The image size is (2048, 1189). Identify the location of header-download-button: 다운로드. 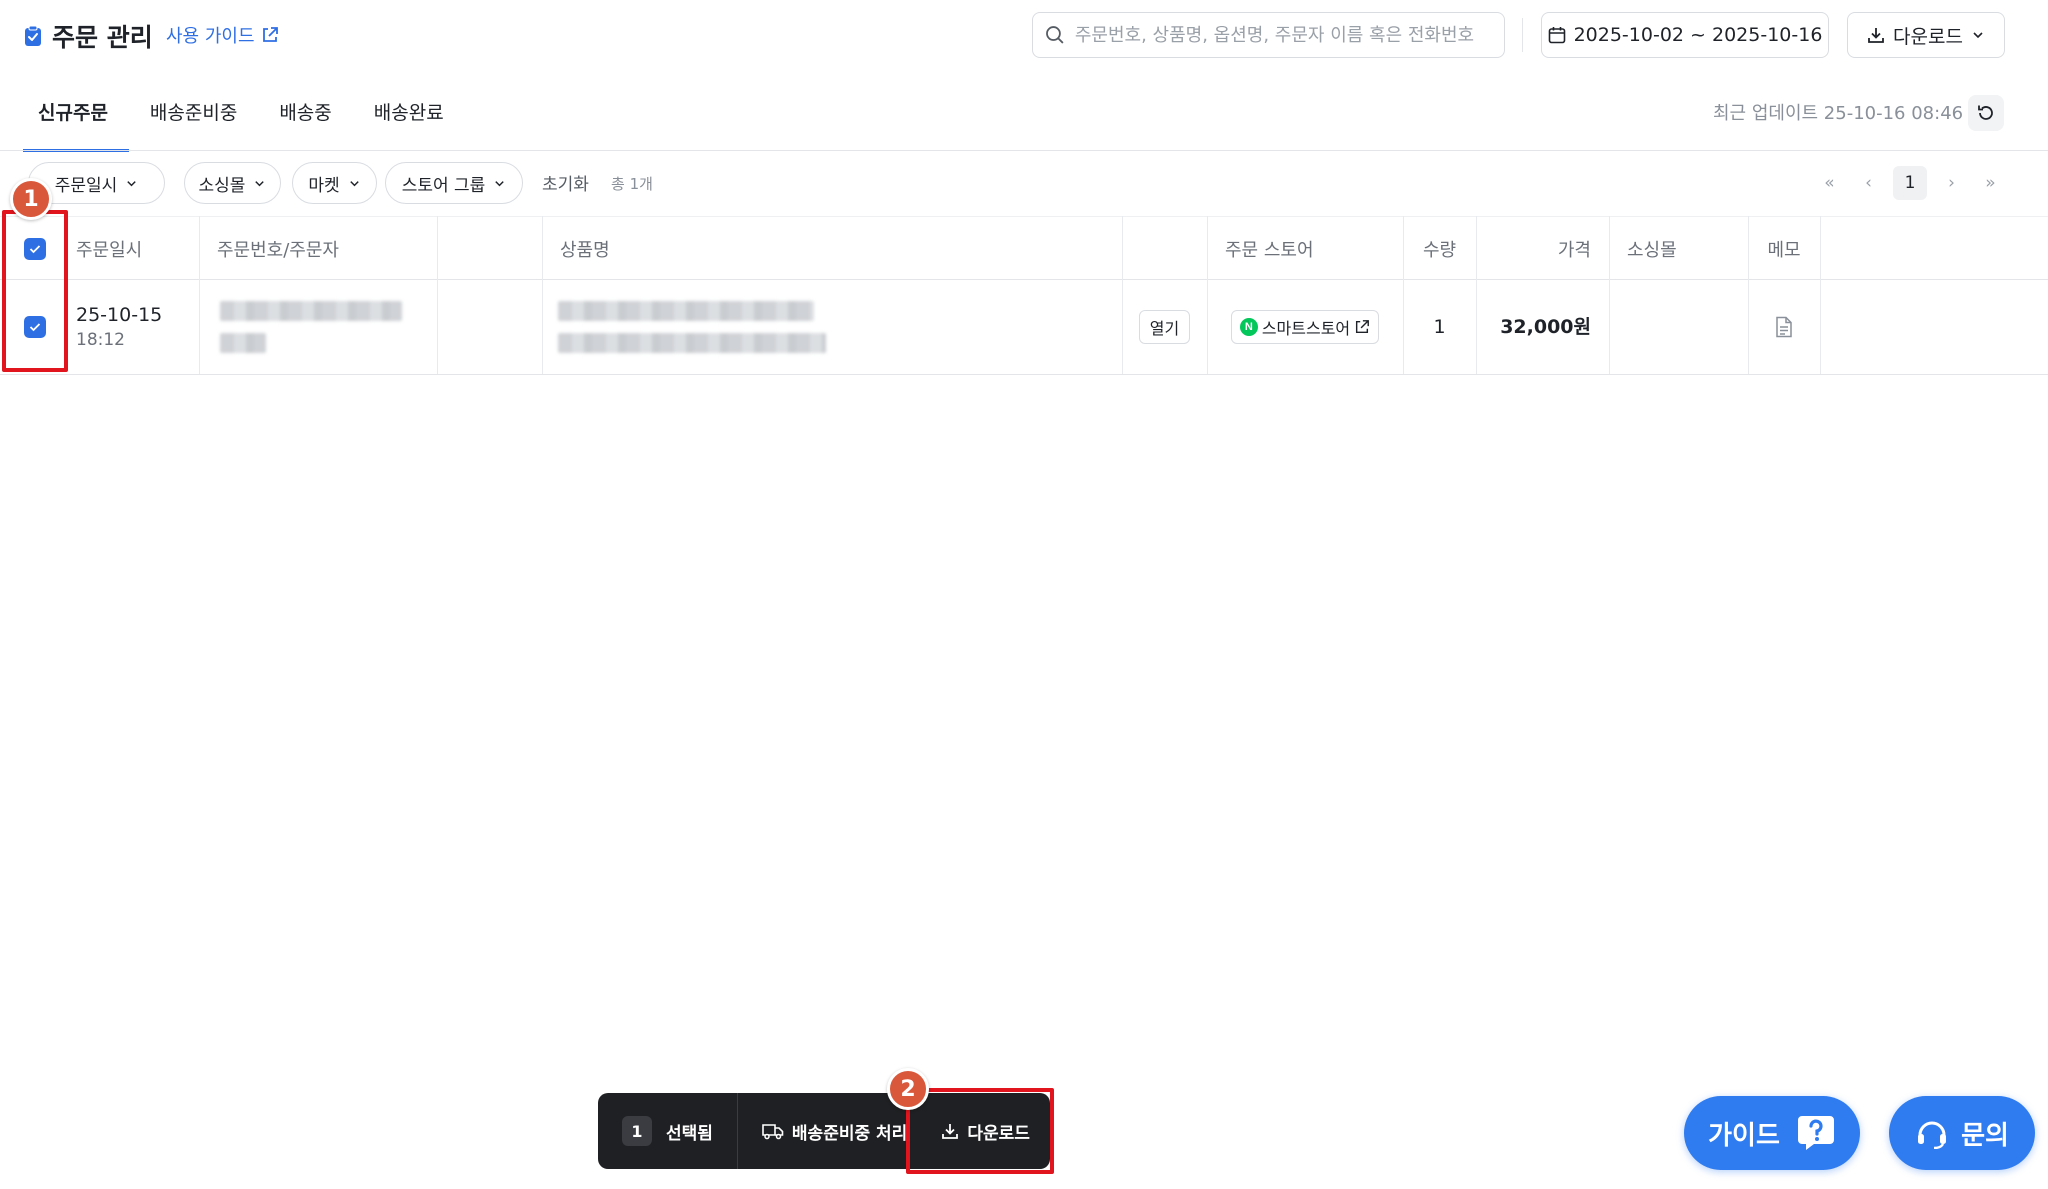
(1926, 35).